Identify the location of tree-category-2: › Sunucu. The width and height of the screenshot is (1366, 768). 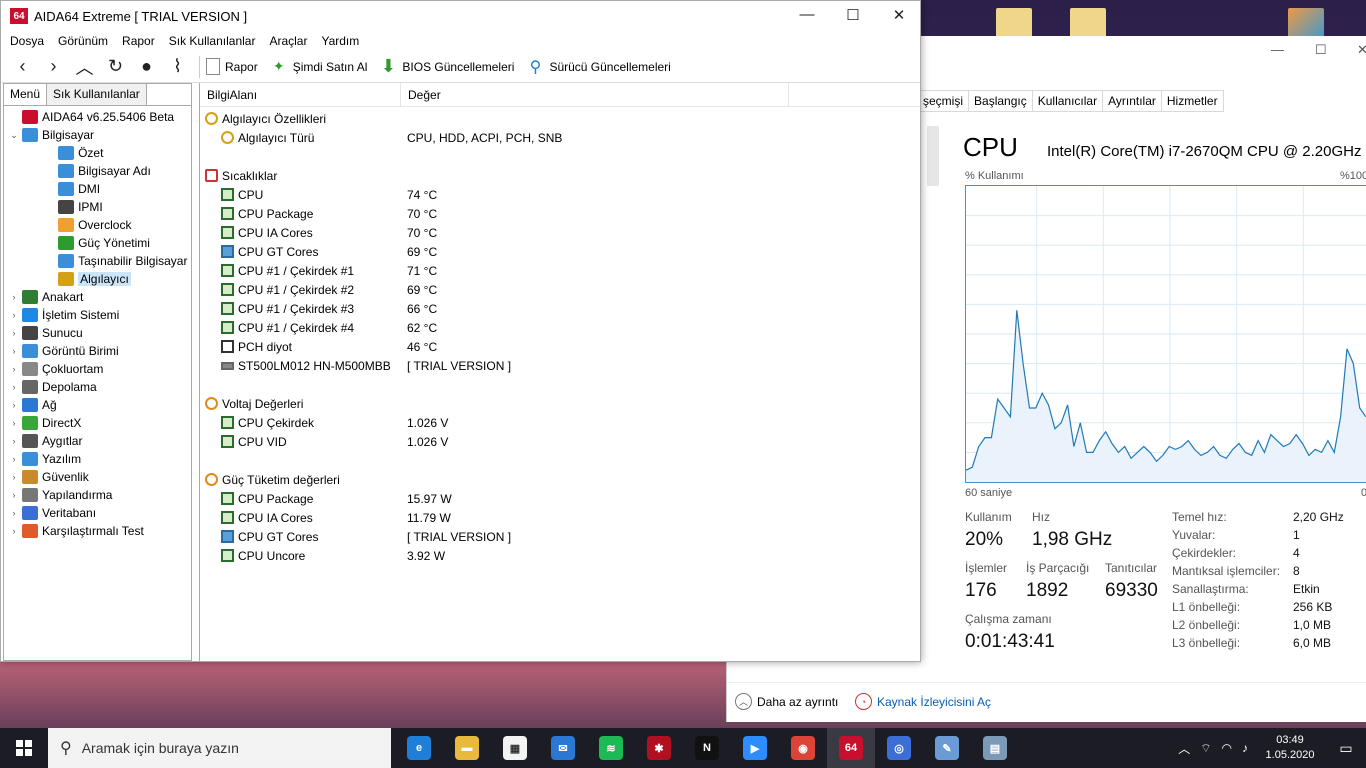
(97, 333).